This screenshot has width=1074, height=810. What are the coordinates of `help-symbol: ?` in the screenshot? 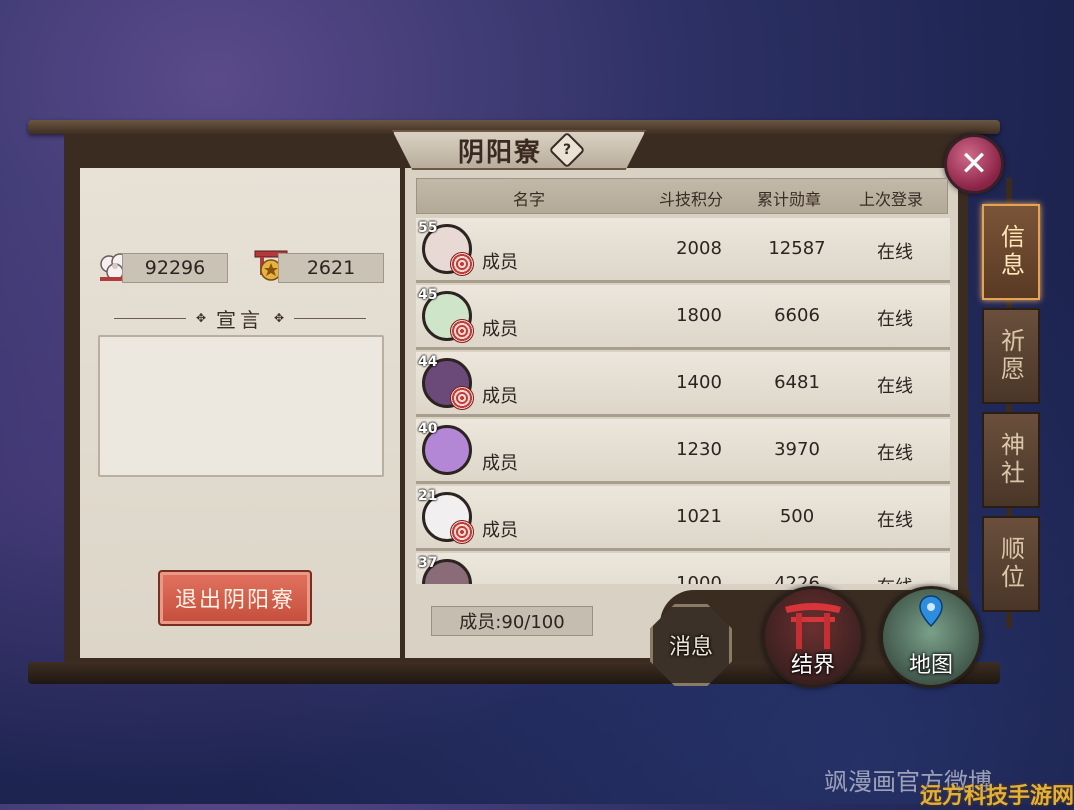 It's located at (567, 150).